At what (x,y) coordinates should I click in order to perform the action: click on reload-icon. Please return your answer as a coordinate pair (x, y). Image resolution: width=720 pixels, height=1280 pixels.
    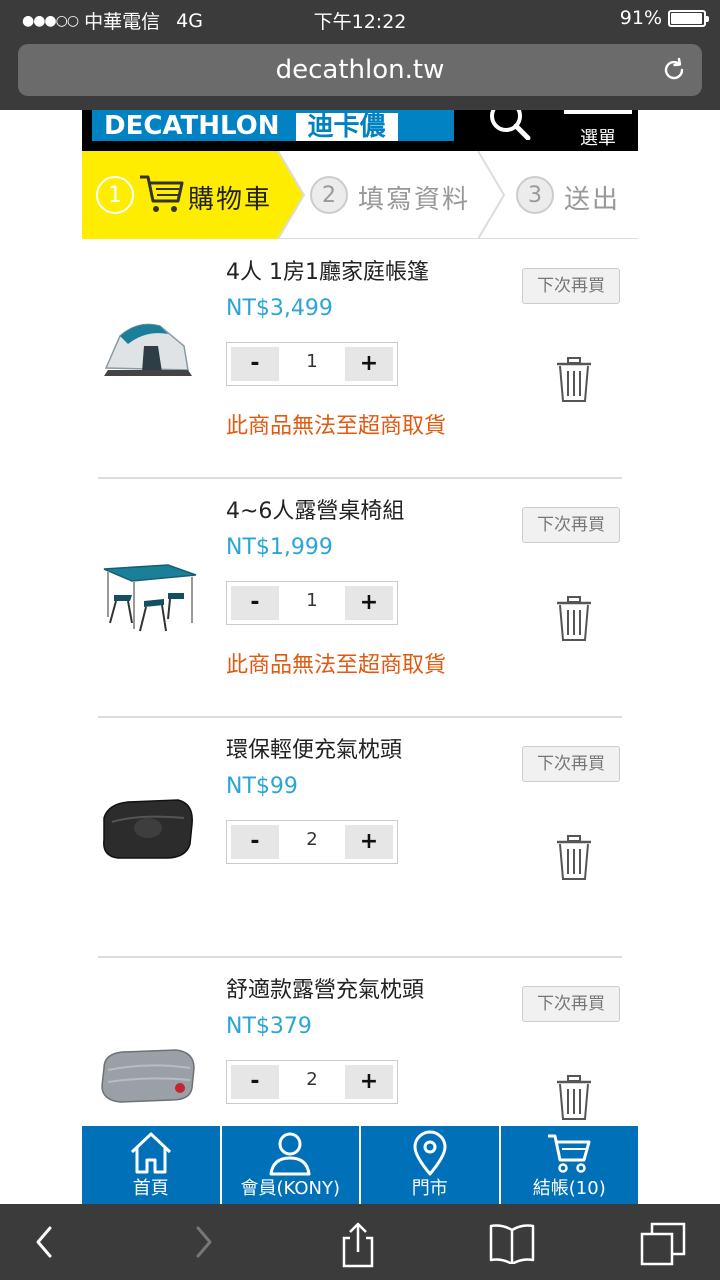
    Looking at the image, I should click on (674, 70).